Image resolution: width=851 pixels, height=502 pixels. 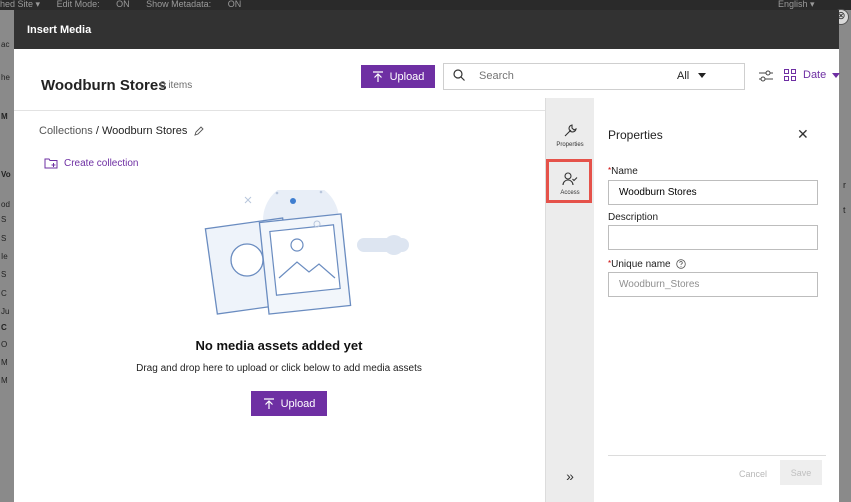 I want to click on body-upload-button: Upload, so click(x=289, y=403).